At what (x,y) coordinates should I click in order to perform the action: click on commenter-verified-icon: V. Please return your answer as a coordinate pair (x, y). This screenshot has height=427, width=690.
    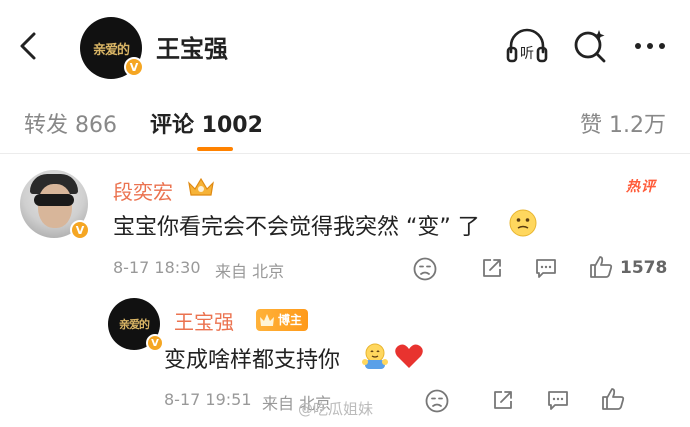
    Looking at the image, I should click on (80, 230).